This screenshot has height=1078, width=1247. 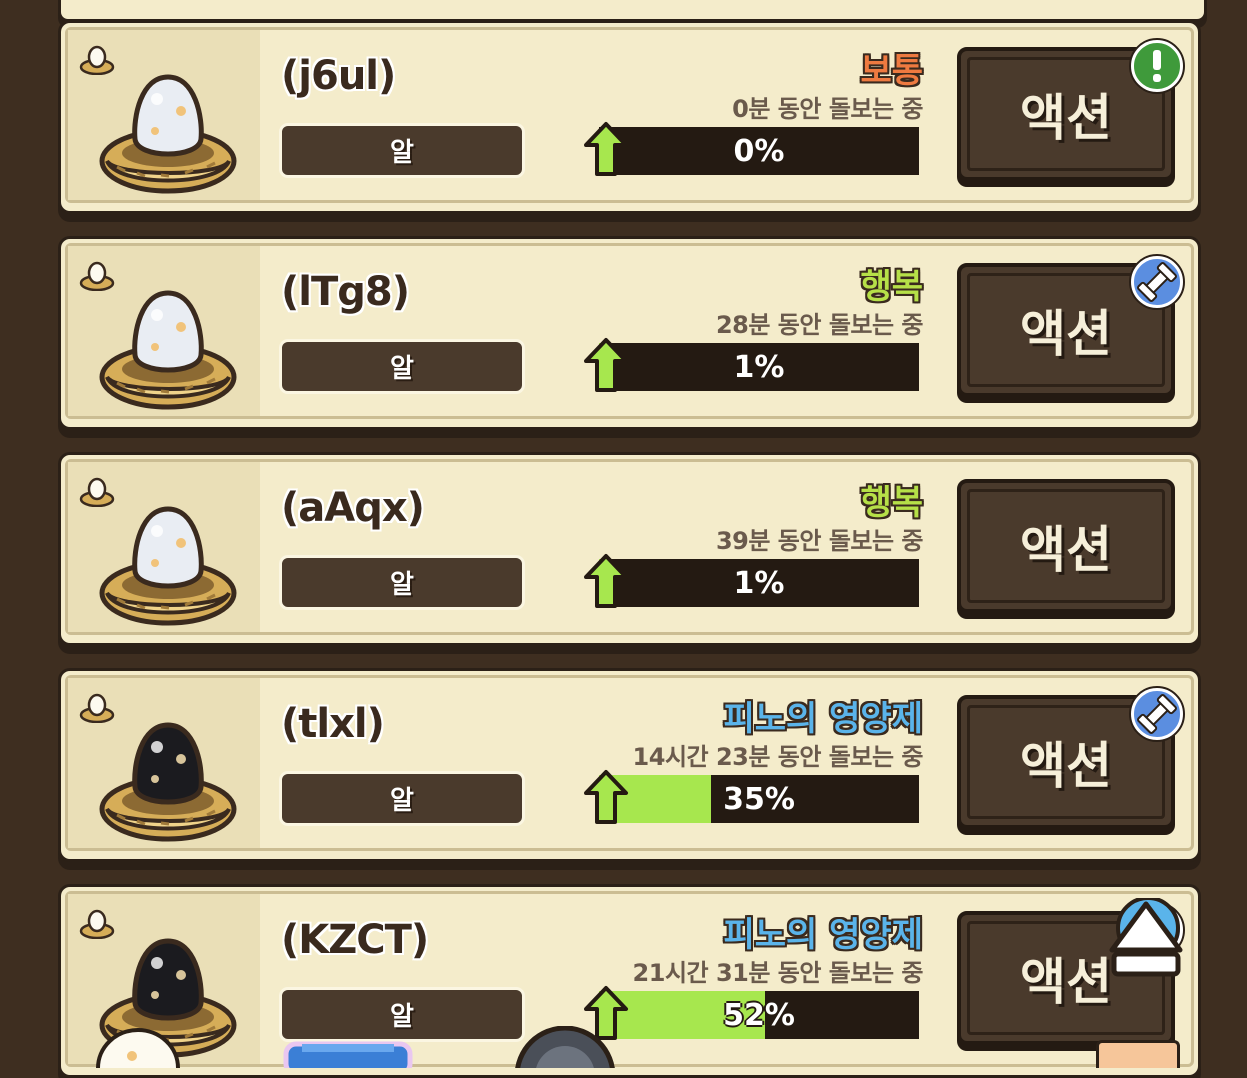 I want to click on action-button: 액션, so click(x=1066, y=546).